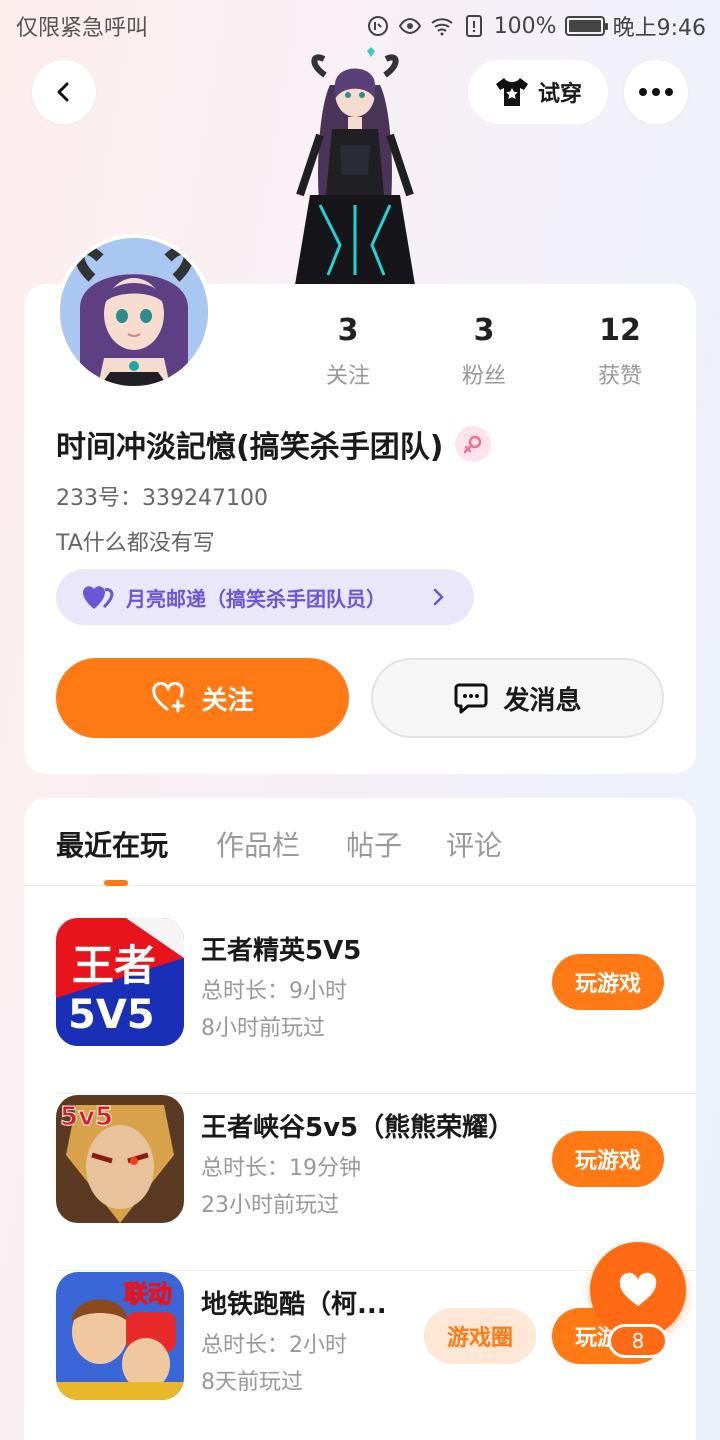 The image size is (720, 1440). I want to click on follow-button: 关注, so click(202, 698).